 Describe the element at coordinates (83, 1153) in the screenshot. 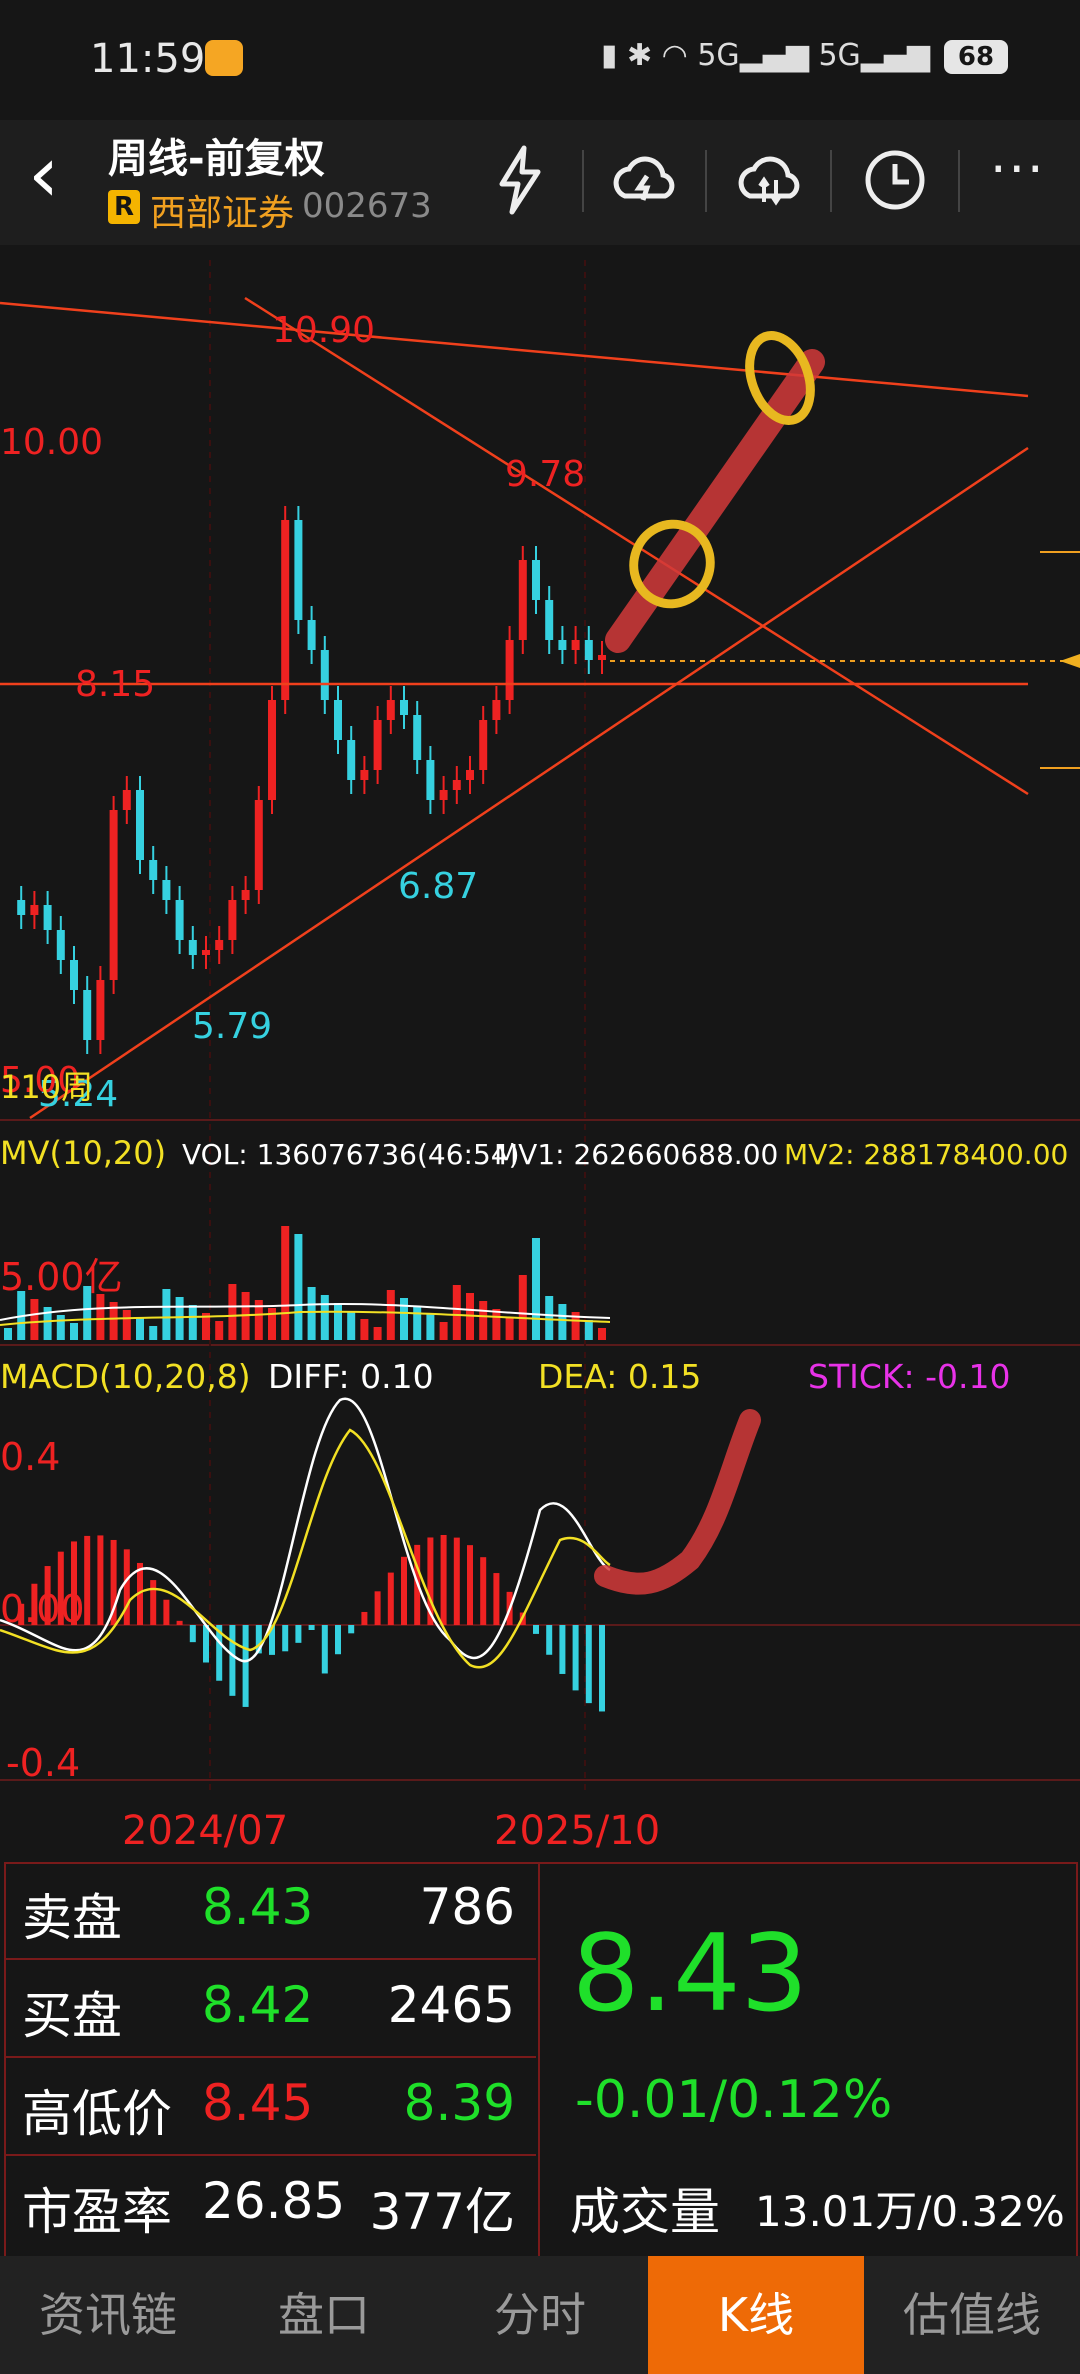

I see `volume-title: MV(10,20)` at that location.